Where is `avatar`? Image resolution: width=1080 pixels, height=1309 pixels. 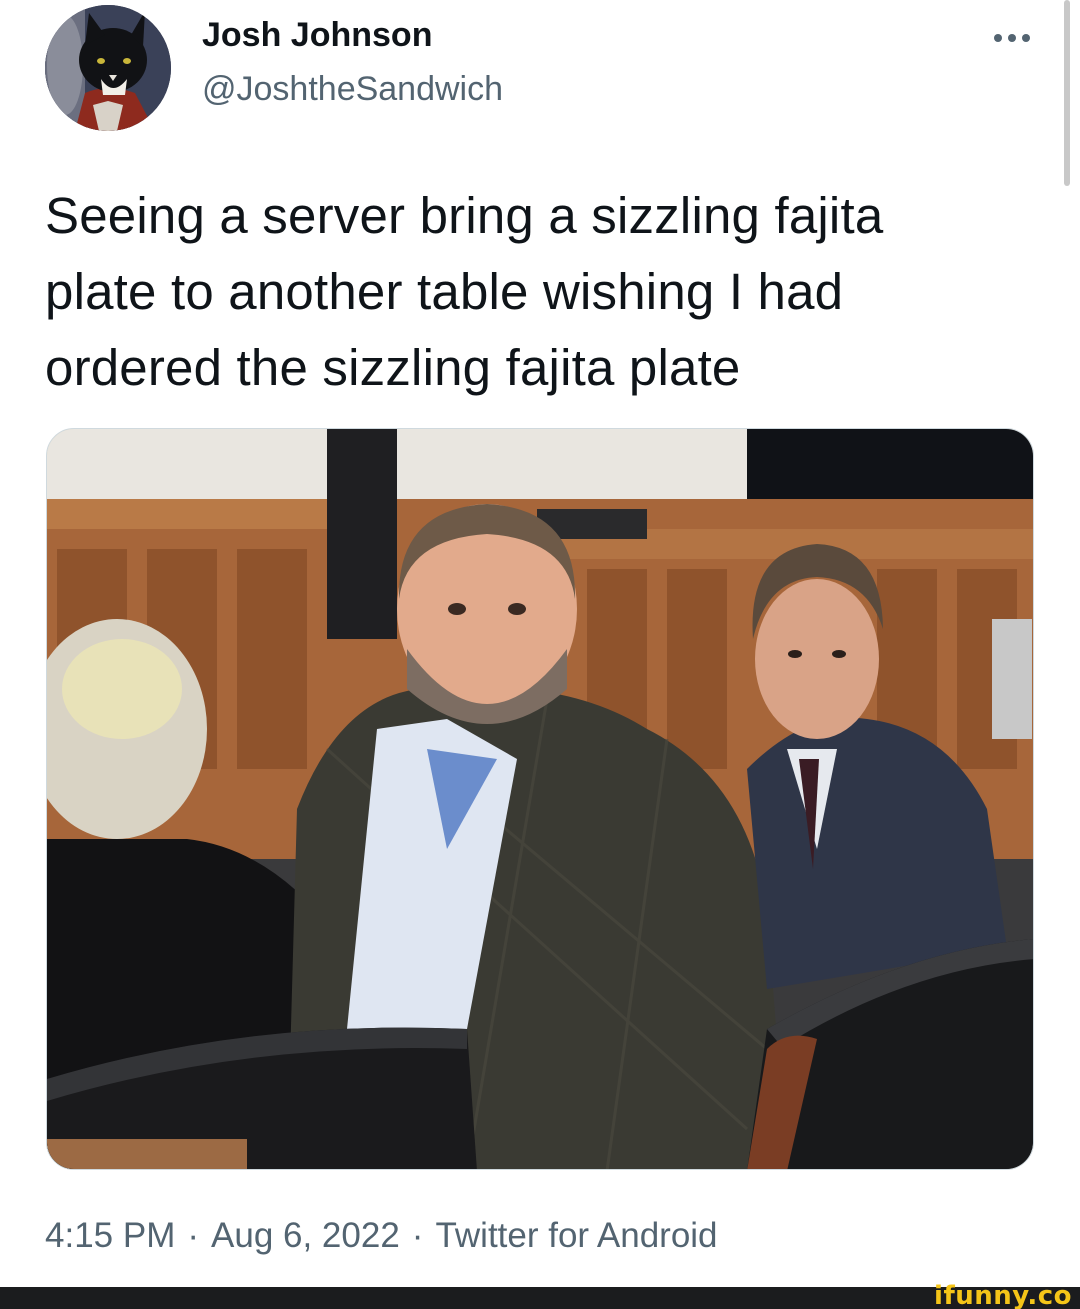 avatar is located at coordinates (108, 68).